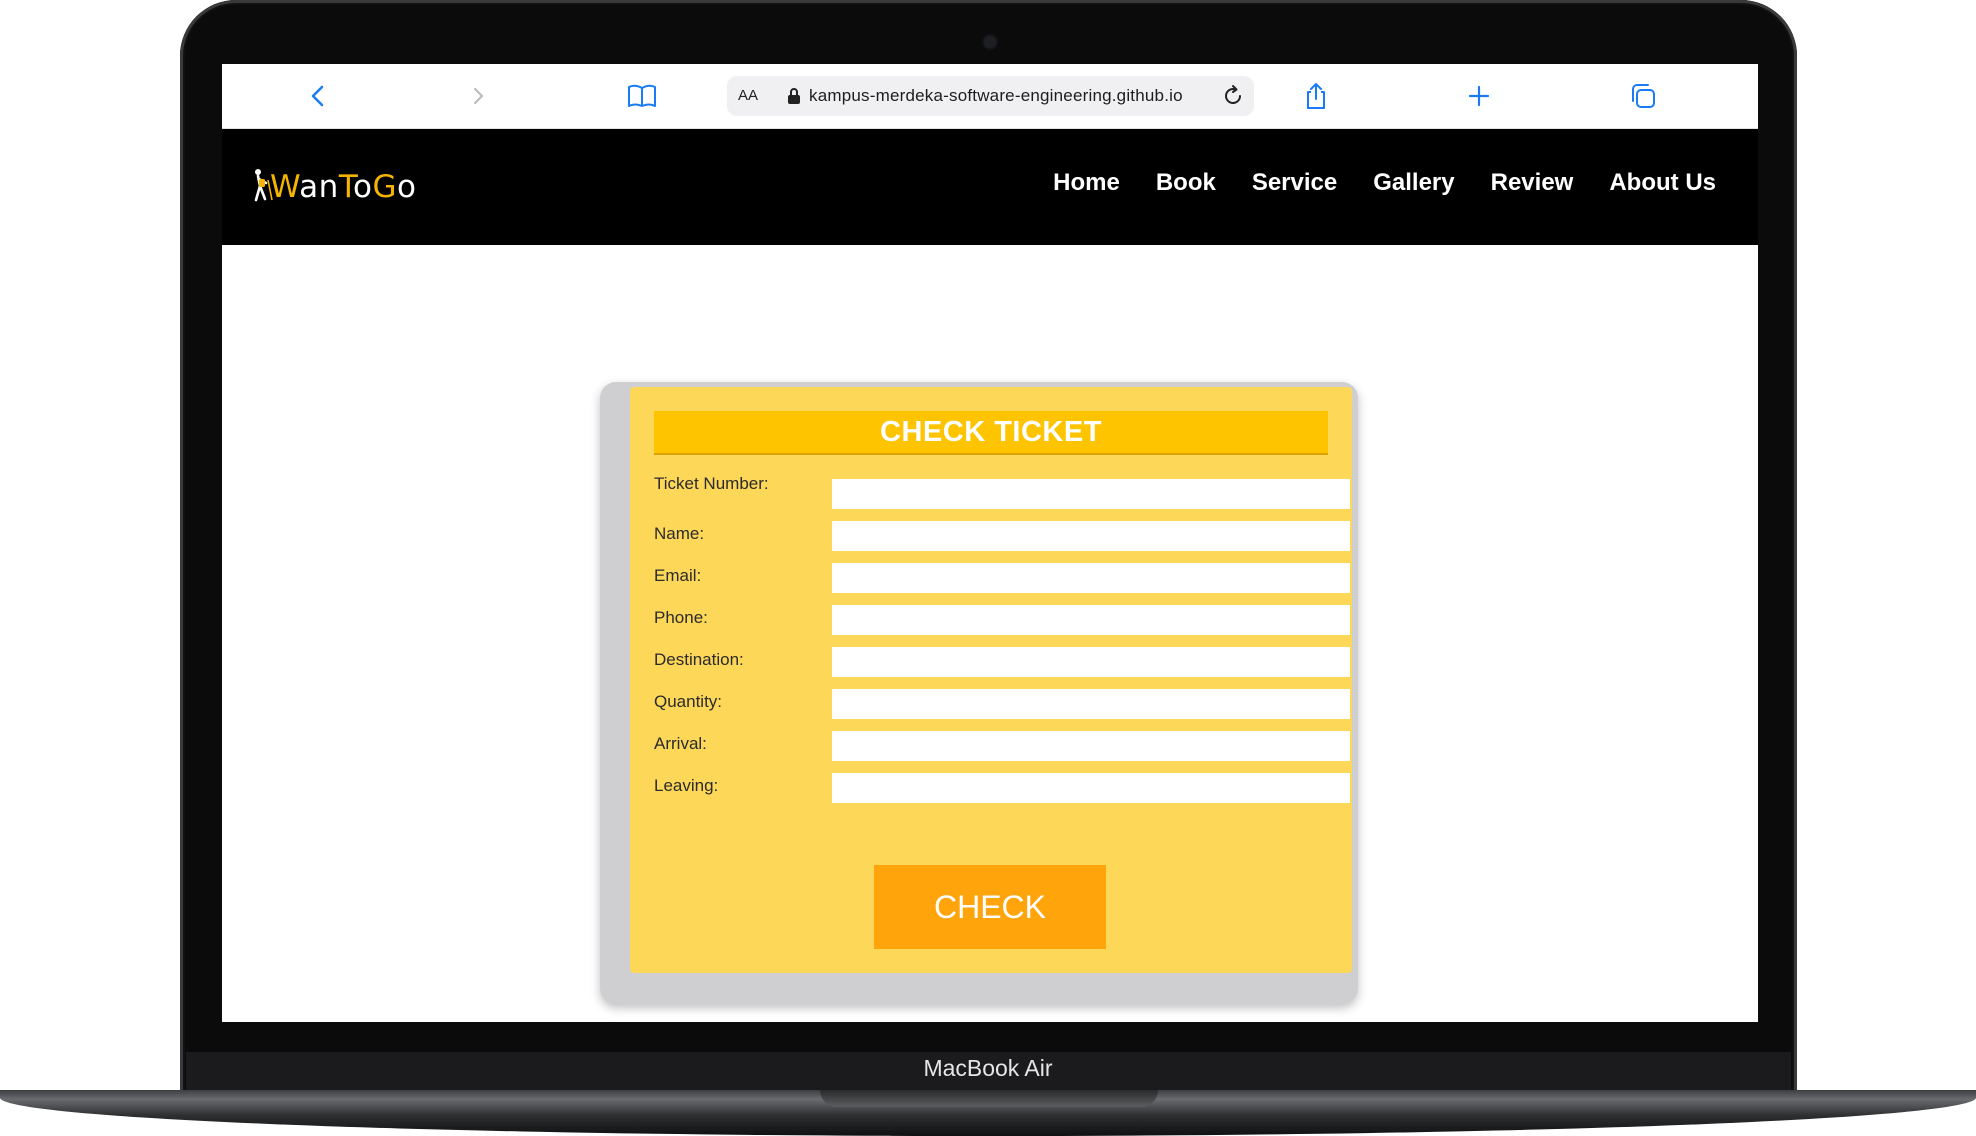 The image size is (1976, 1136). What do you see at coordinates (1091, 746) in the screenshot?
I see `arrival-input` at bounding box center [1091, 746].